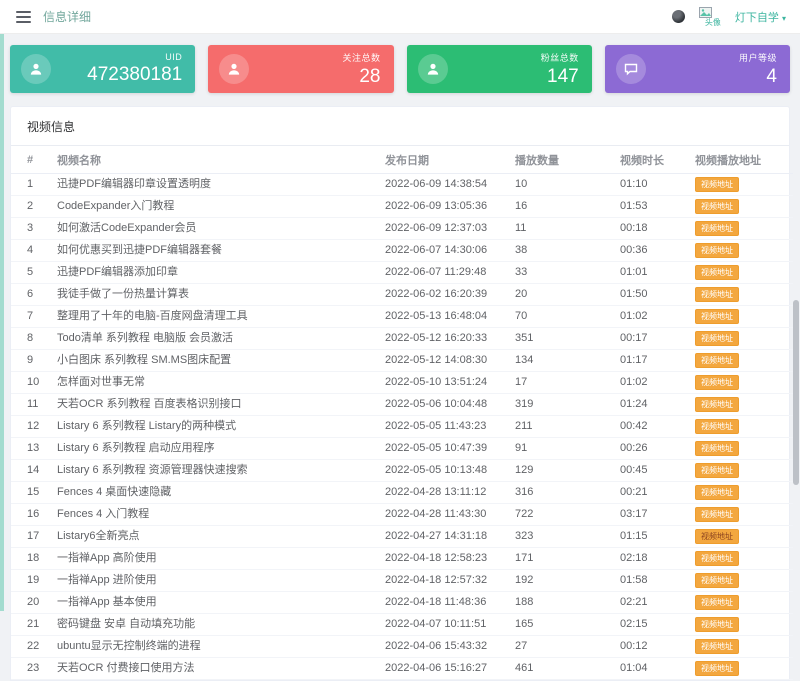 The width and height of the screenshot is (800, 681). I want to click on video-duration: 00:12, so click(657, 646).